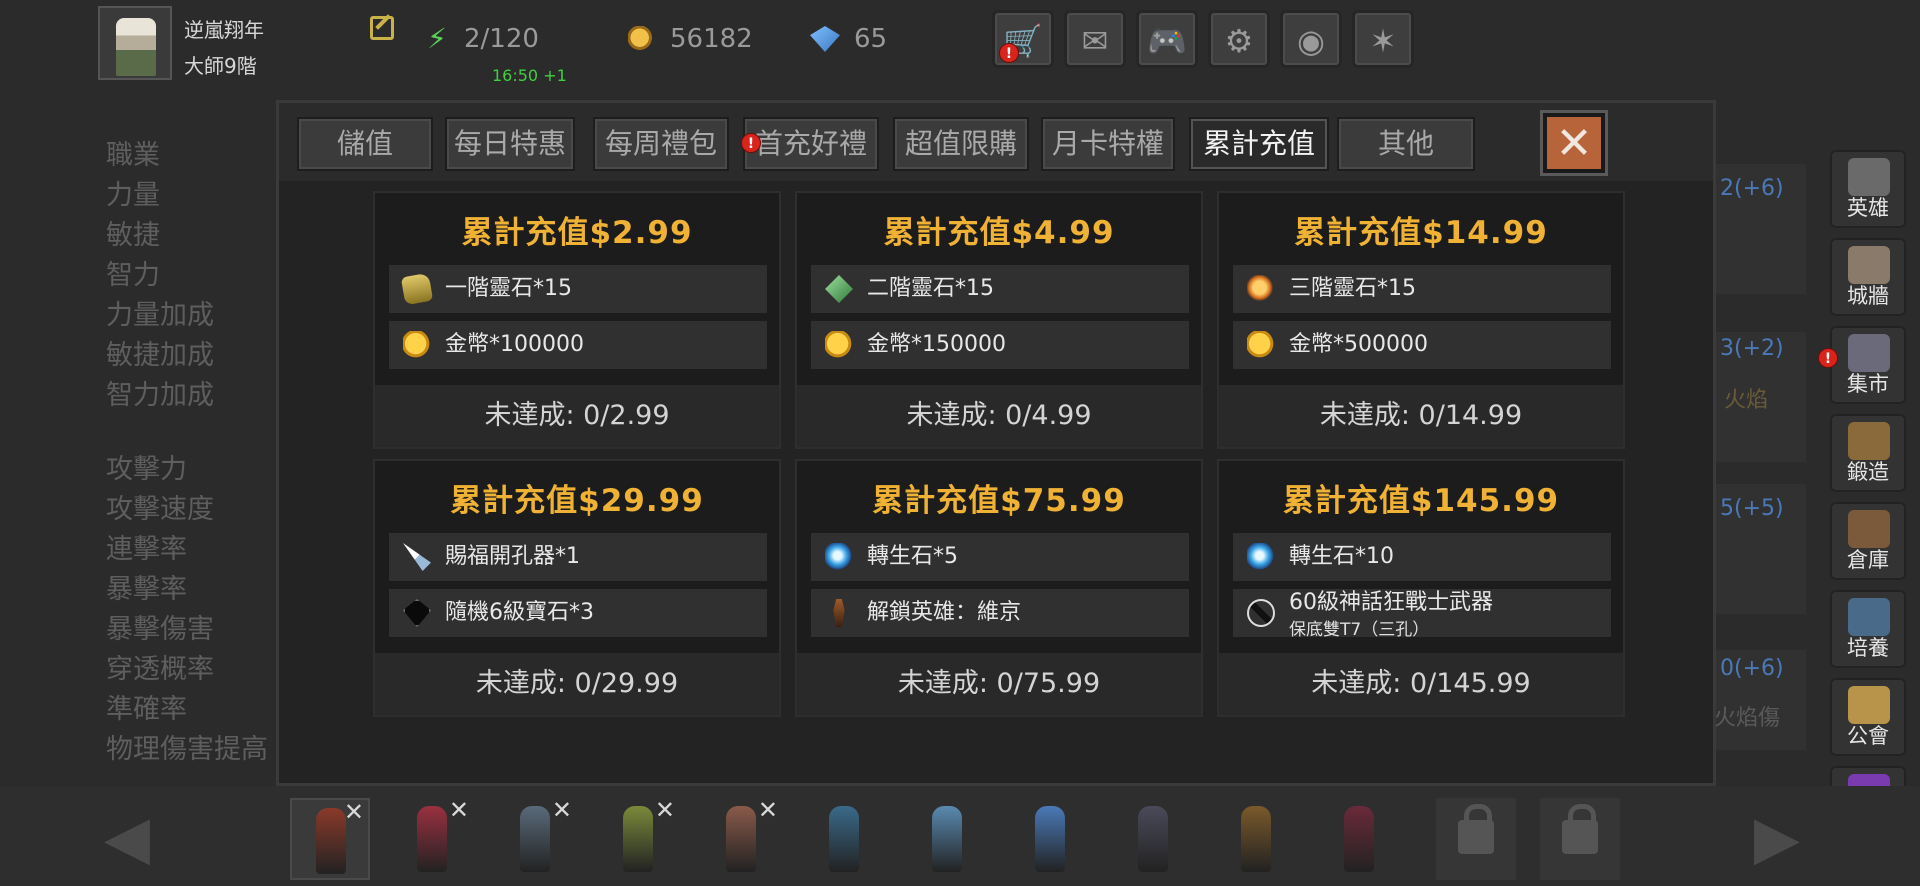  I want to click on side-button-label: 城牆, so click(1868, 296).